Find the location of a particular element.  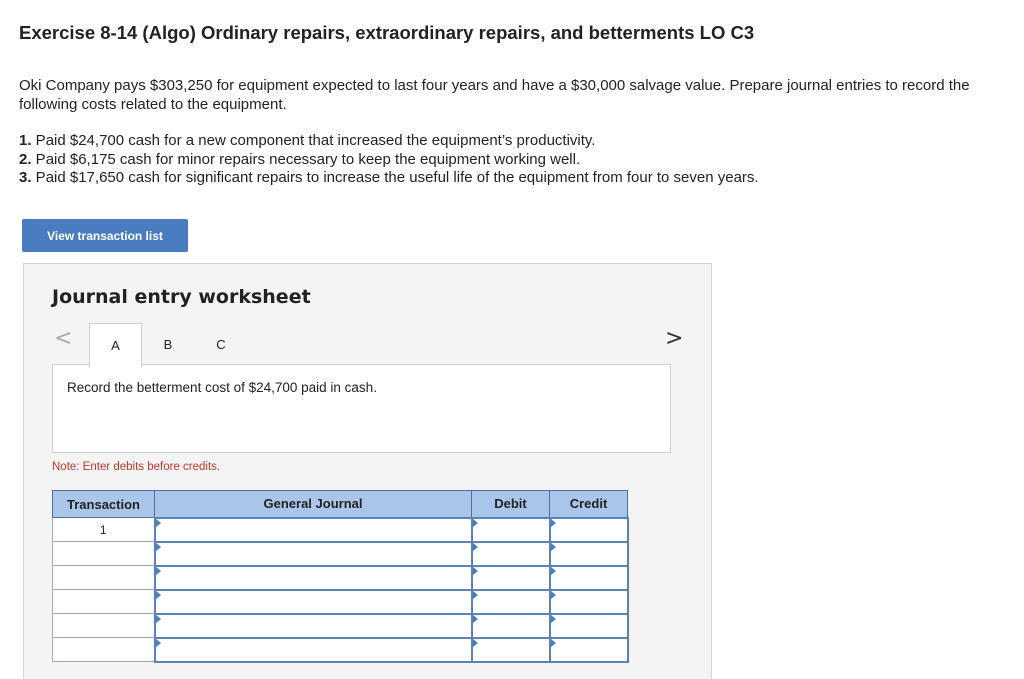

tab-label: C is located at coordinates (221, 344).